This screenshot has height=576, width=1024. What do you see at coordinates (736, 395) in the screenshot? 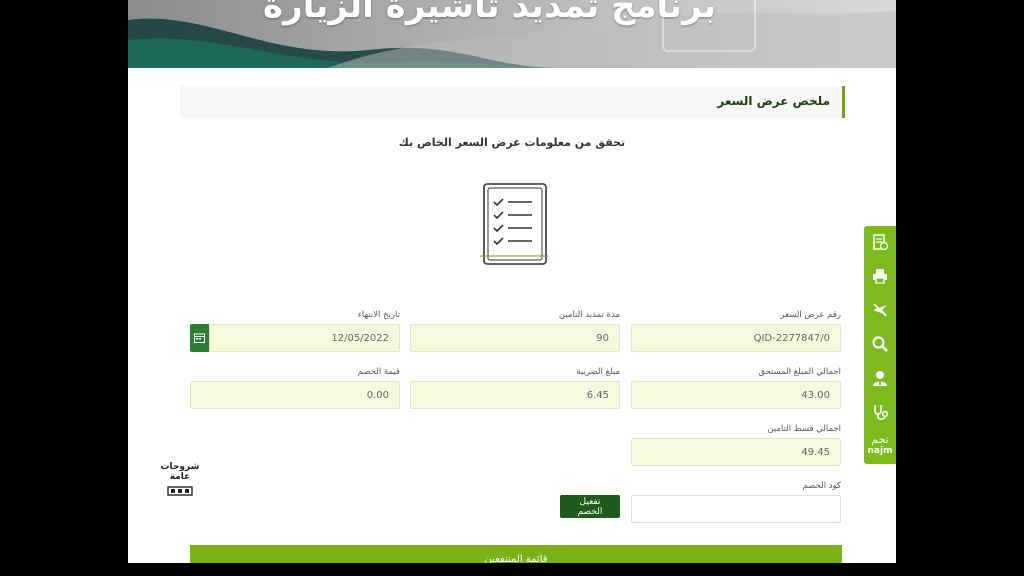
I see `total-due-field: 43.00` at bounding box center [736, 395].